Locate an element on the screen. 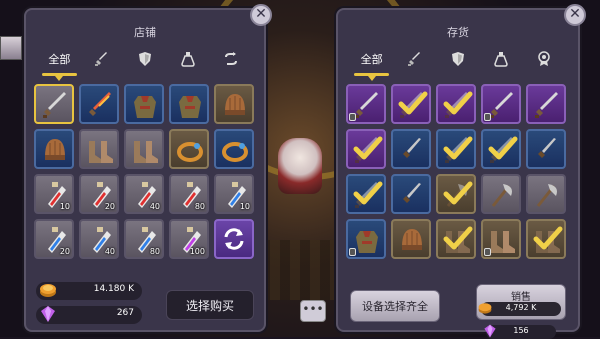 The image size is (600, 339). inventory-tabs: 全部 is located at coordinates (458, 63).